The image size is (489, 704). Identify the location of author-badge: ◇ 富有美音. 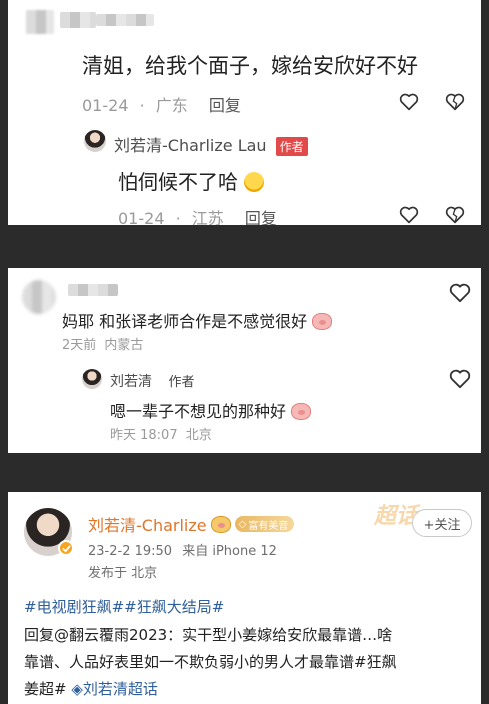
(264, 524).